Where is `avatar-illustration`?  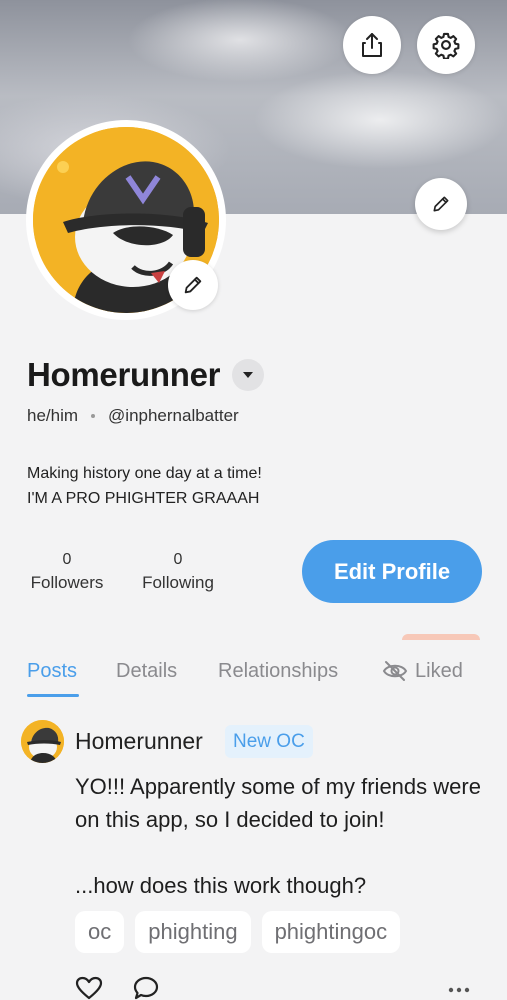
avatar-illustration is located at coordinates (42, 741).